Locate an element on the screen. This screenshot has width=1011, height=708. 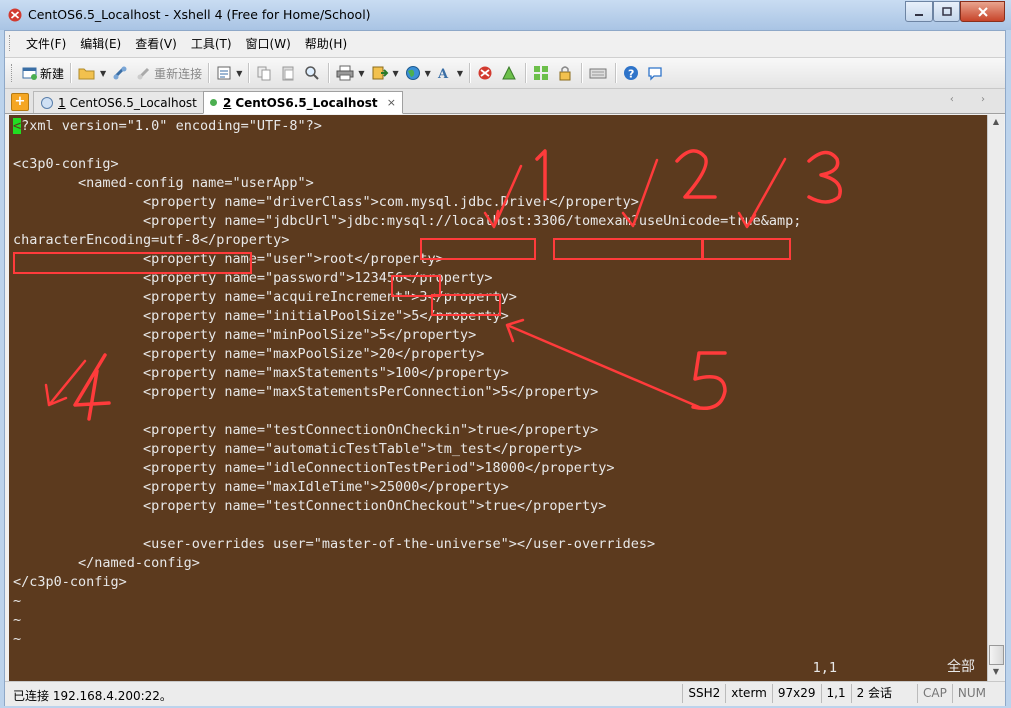
scroll-down-icon: ▼ is located at coordinates (996, 673).